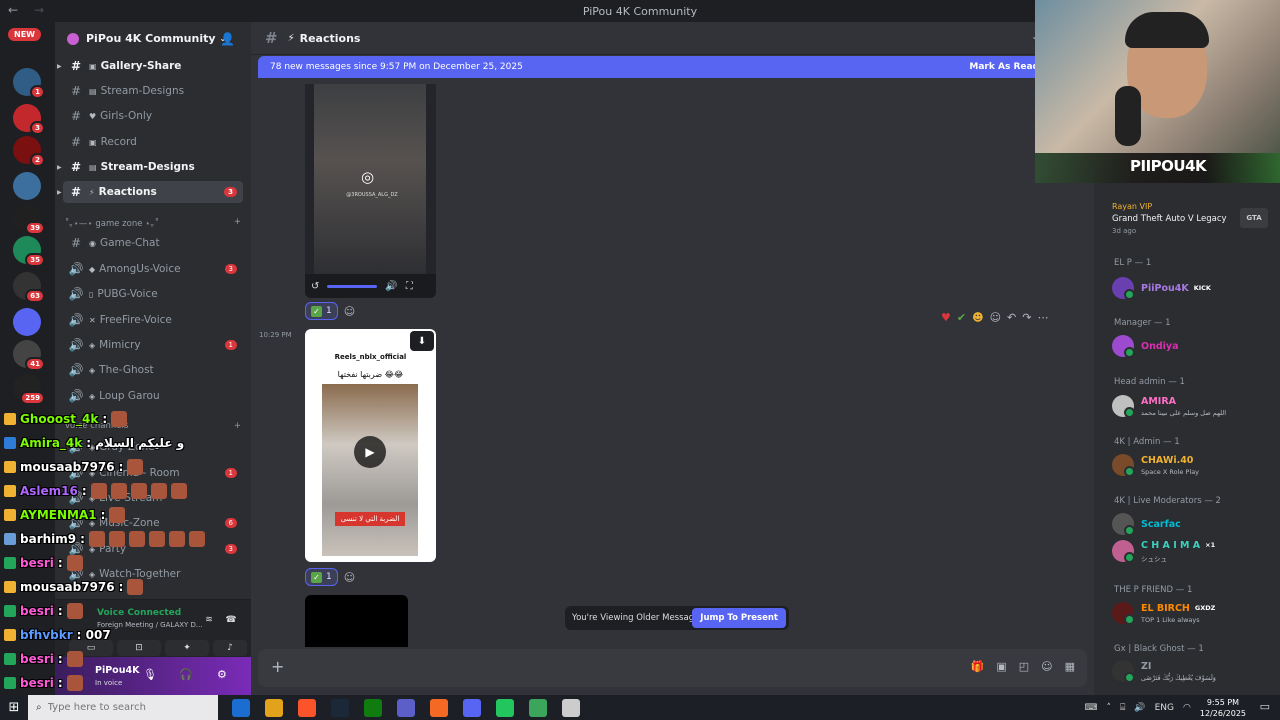 The width and height of the screenshot is (1280, 720). I want to click on guild-header: PiPou 4K Community ⌄ 👤, so click(153, 38).